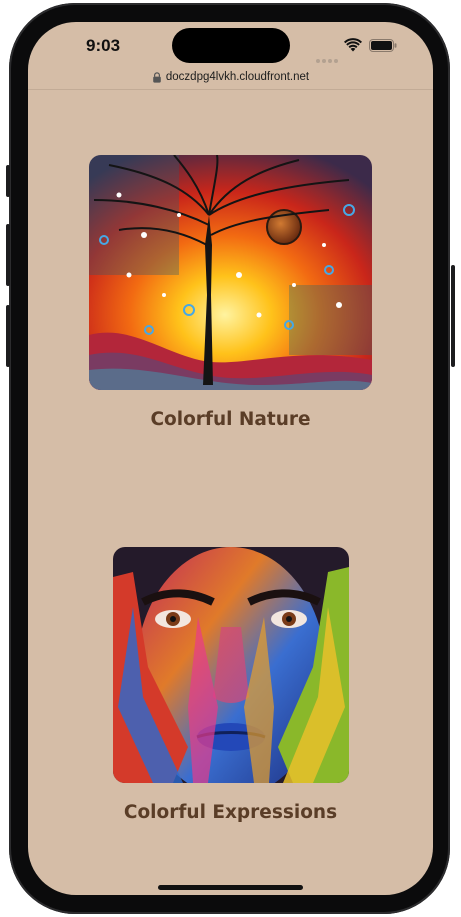 Image resolution: width=461 pixels, height=917 pixels. I want to click on home-indicator, so click(230, 887).